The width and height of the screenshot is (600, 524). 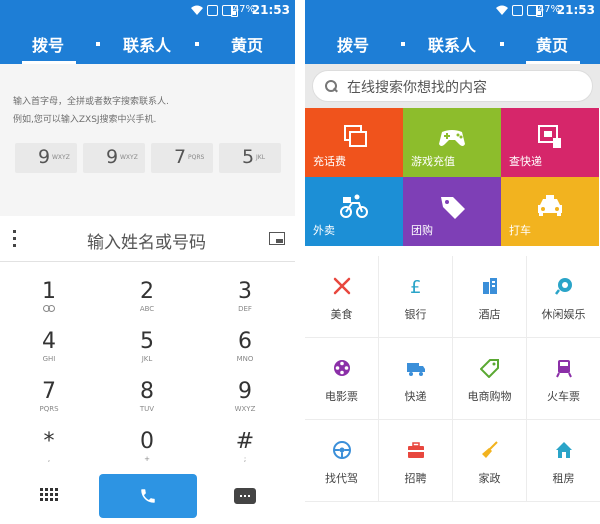 What do you see at coordinates (490, 461) in the screenshot?
I see `category-housekeeping: 家政` at bounding box center [490, 461].